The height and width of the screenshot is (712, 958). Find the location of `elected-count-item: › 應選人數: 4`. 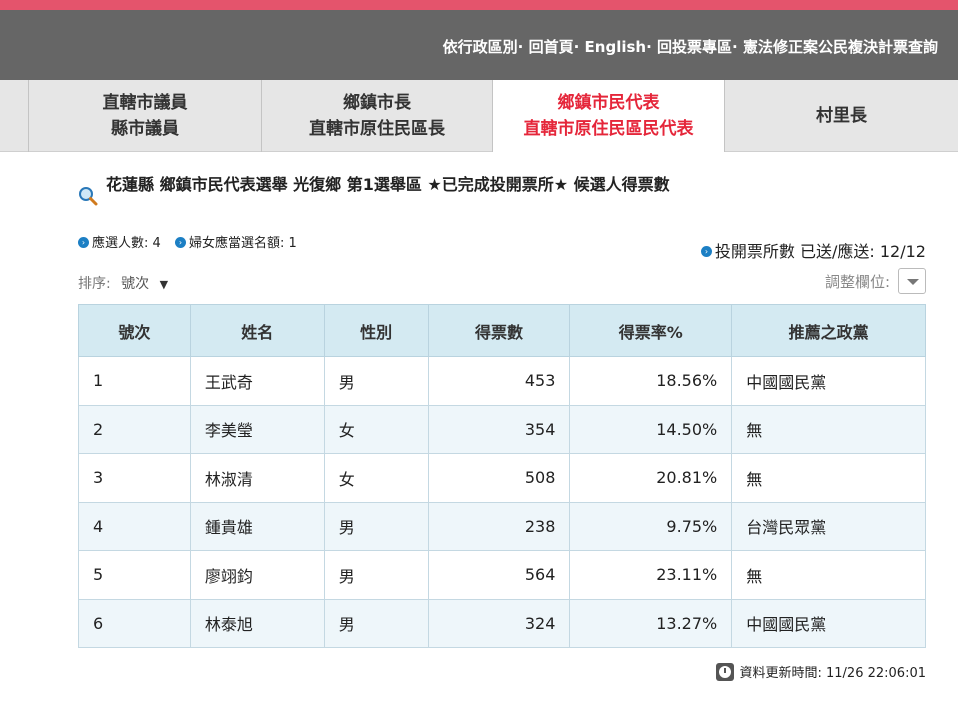

elected-count-item: › 應選人數: 4 is located at coordinates (119, 243).